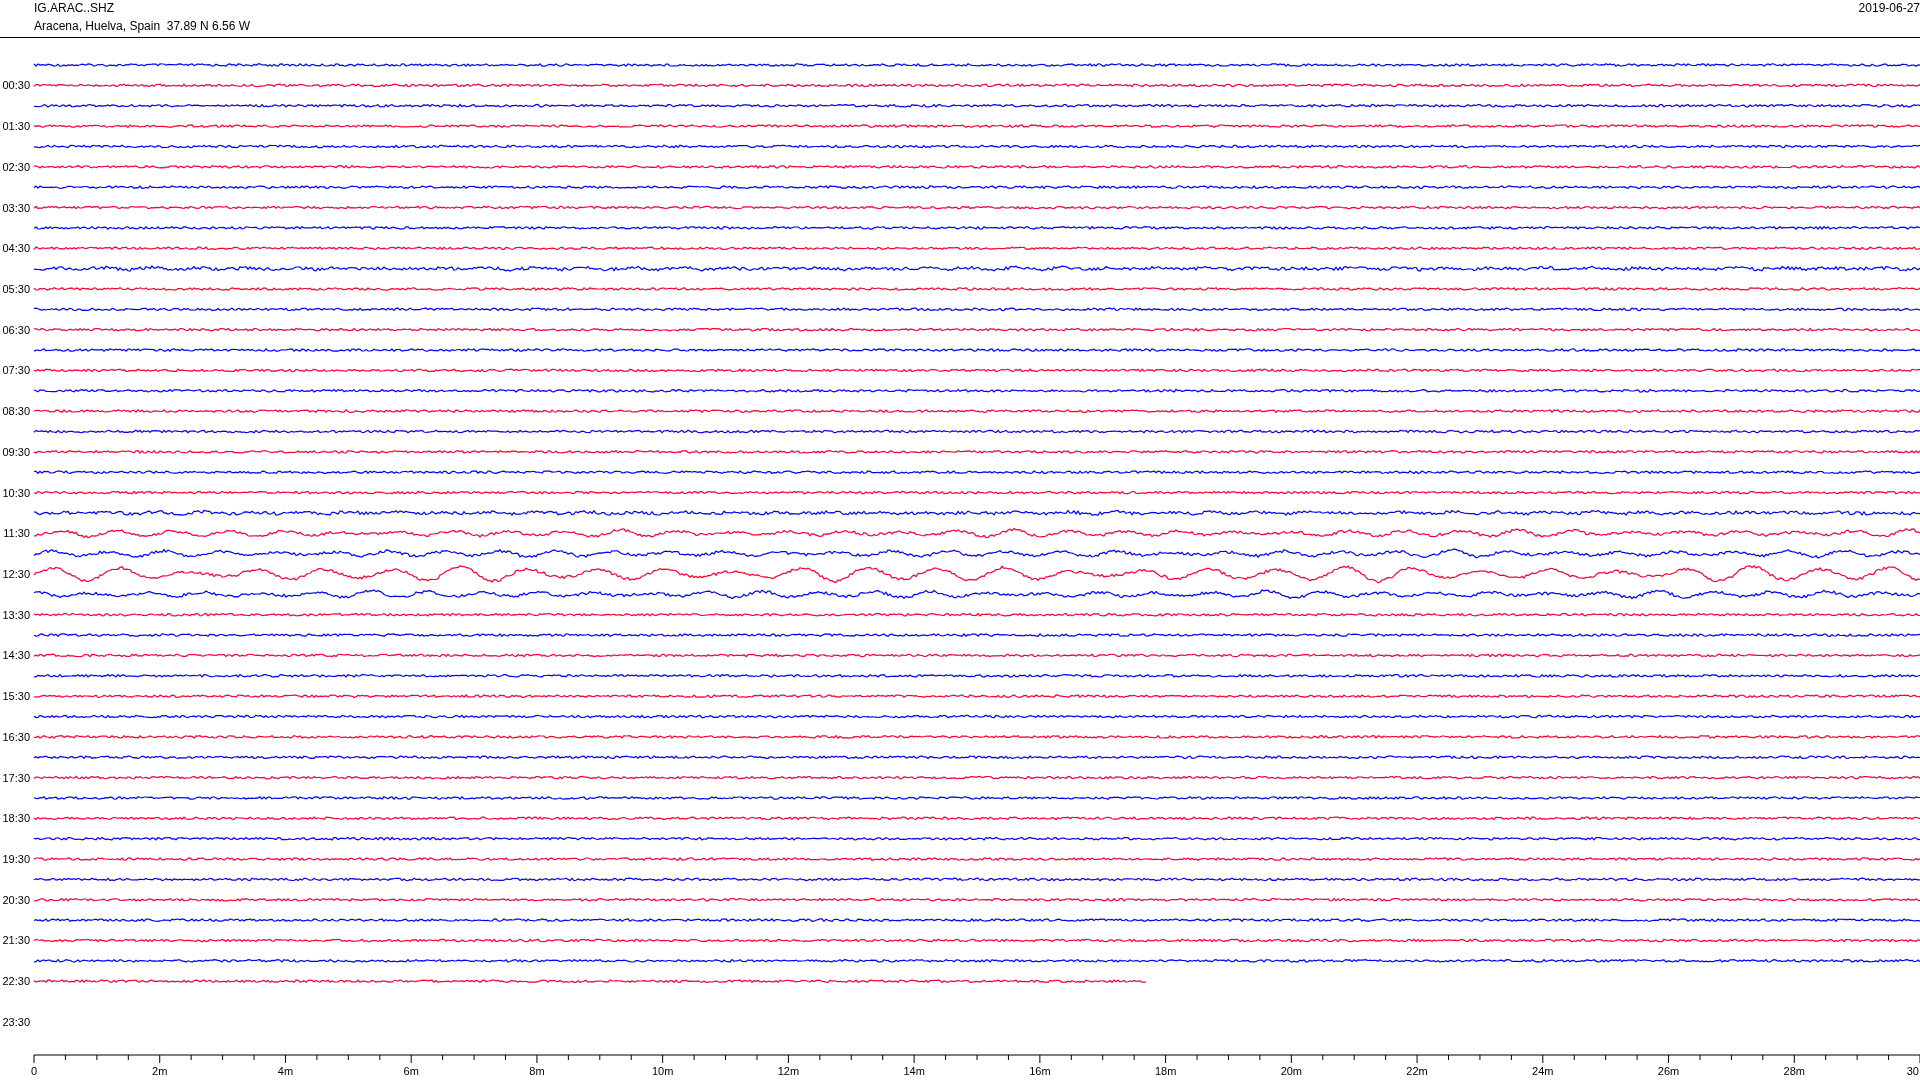  I want to click on station-location: Aracena, Huelva, Spain 37.89 N 6.56 W, so click(142, 26).